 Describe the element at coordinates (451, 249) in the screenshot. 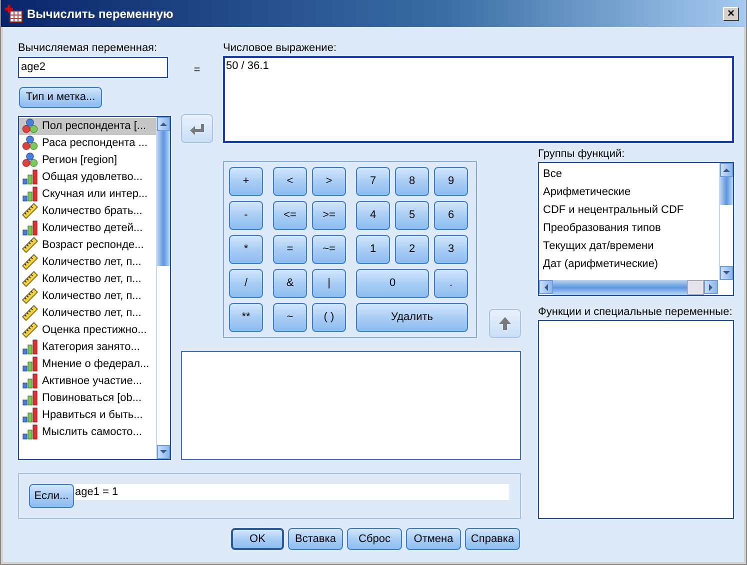

I see `keypad-button: 3` at that location.